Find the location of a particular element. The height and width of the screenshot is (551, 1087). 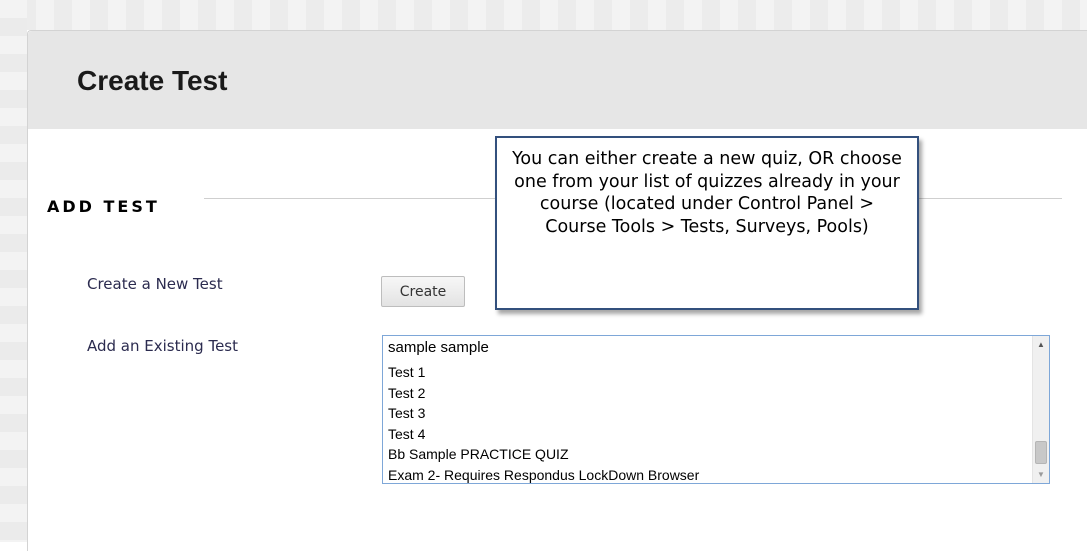

background-strip-left is located at coordinates (13, 271).